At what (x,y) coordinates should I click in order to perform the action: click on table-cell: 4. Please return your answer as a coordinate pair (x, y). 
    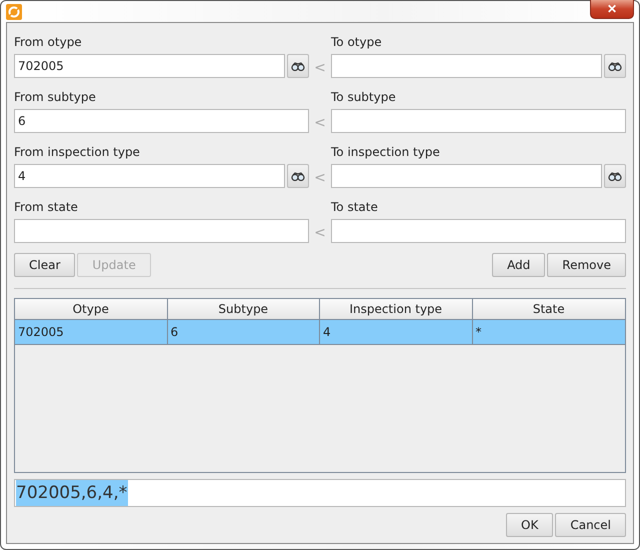
    Looking at the image, I should click on (396, 332).